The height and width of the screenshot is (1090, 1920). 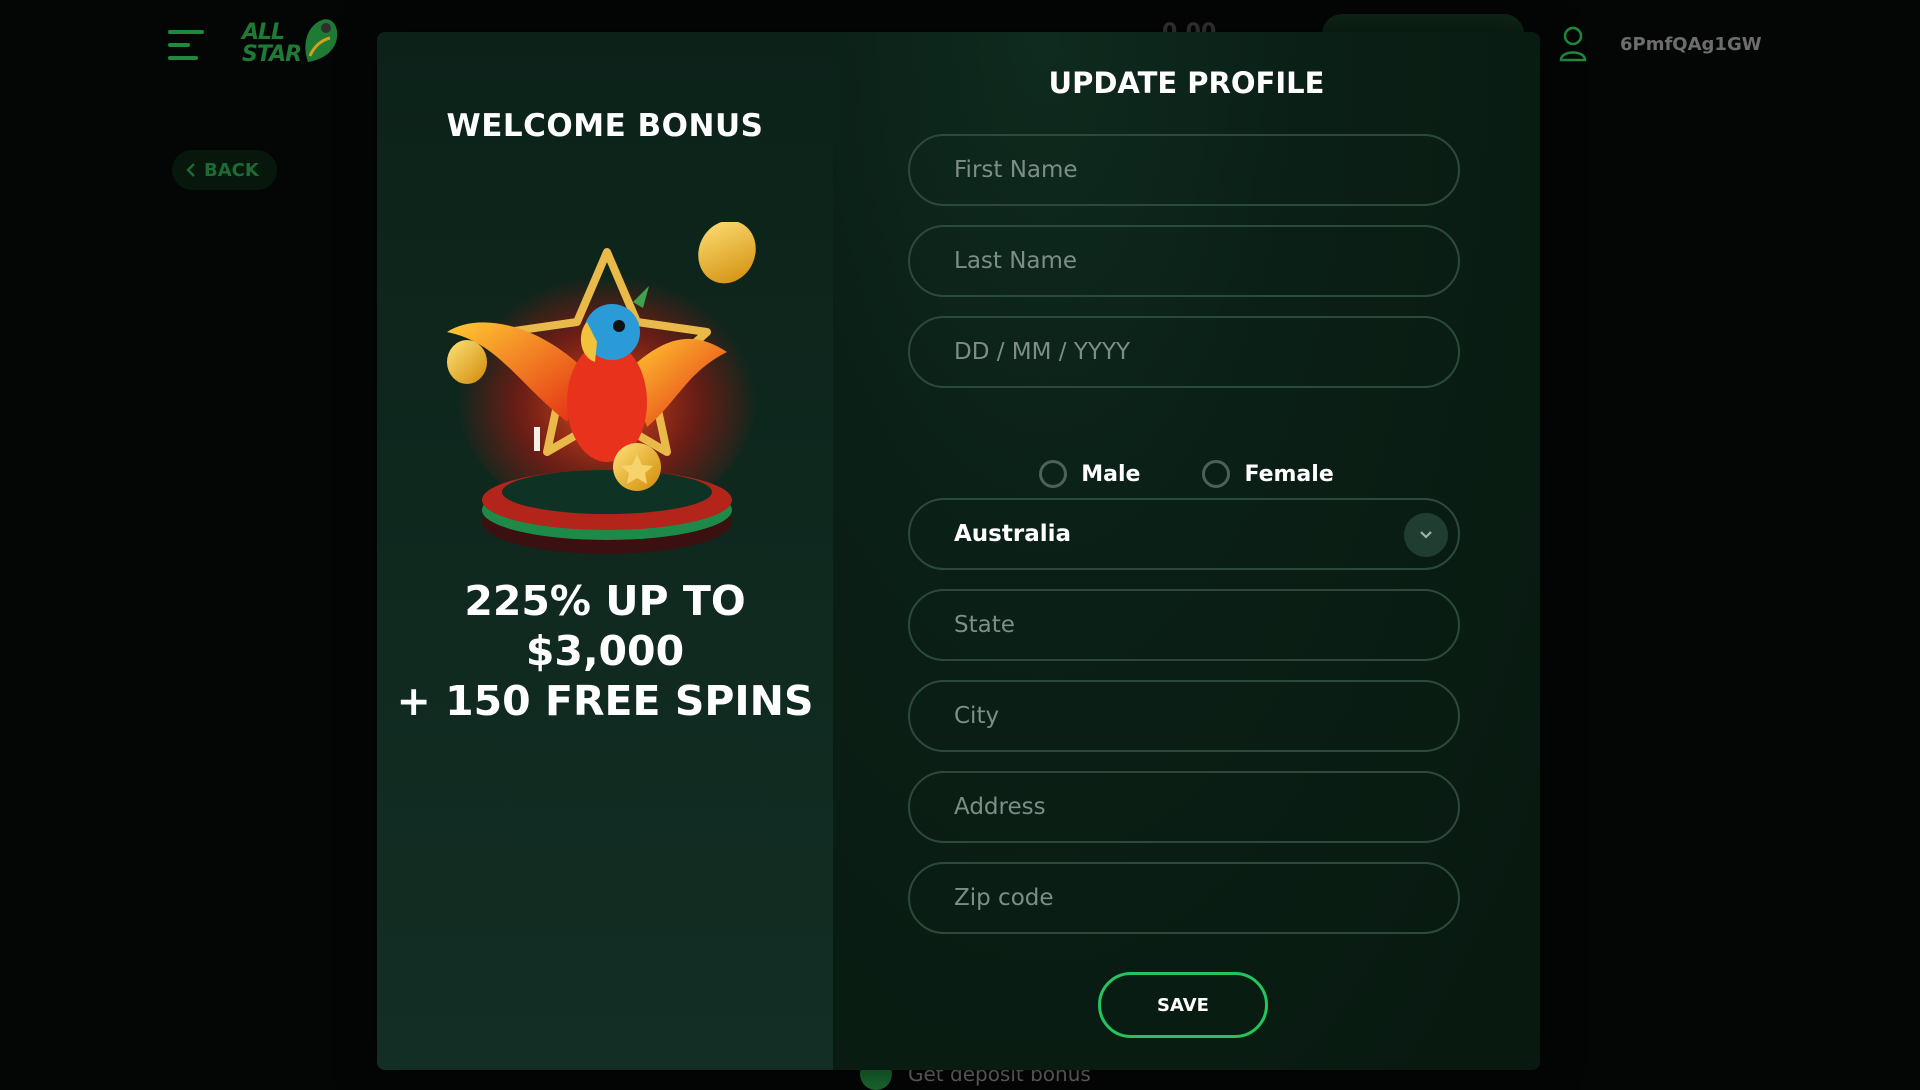 I want to click on bonus-line-2: $3,000, so click(x=605, y=651).